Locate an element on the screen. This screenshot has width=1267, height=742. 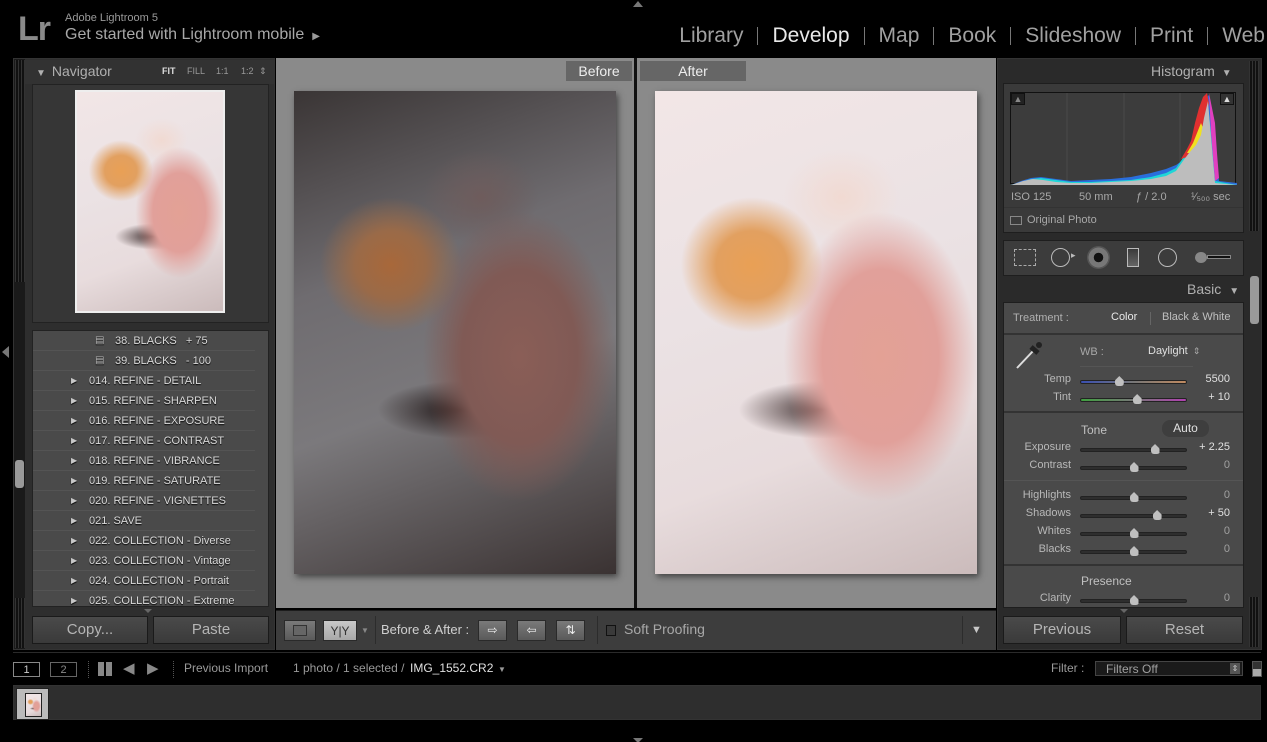
reset-button: Reset is located at coordinates (1184, 630).